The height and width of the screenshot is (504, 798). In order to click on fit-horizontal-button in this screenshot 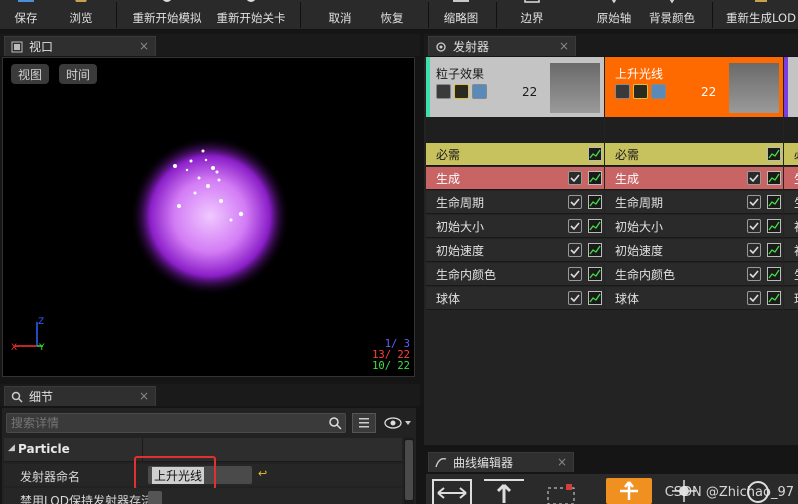, I will do `click(452, 491)`.